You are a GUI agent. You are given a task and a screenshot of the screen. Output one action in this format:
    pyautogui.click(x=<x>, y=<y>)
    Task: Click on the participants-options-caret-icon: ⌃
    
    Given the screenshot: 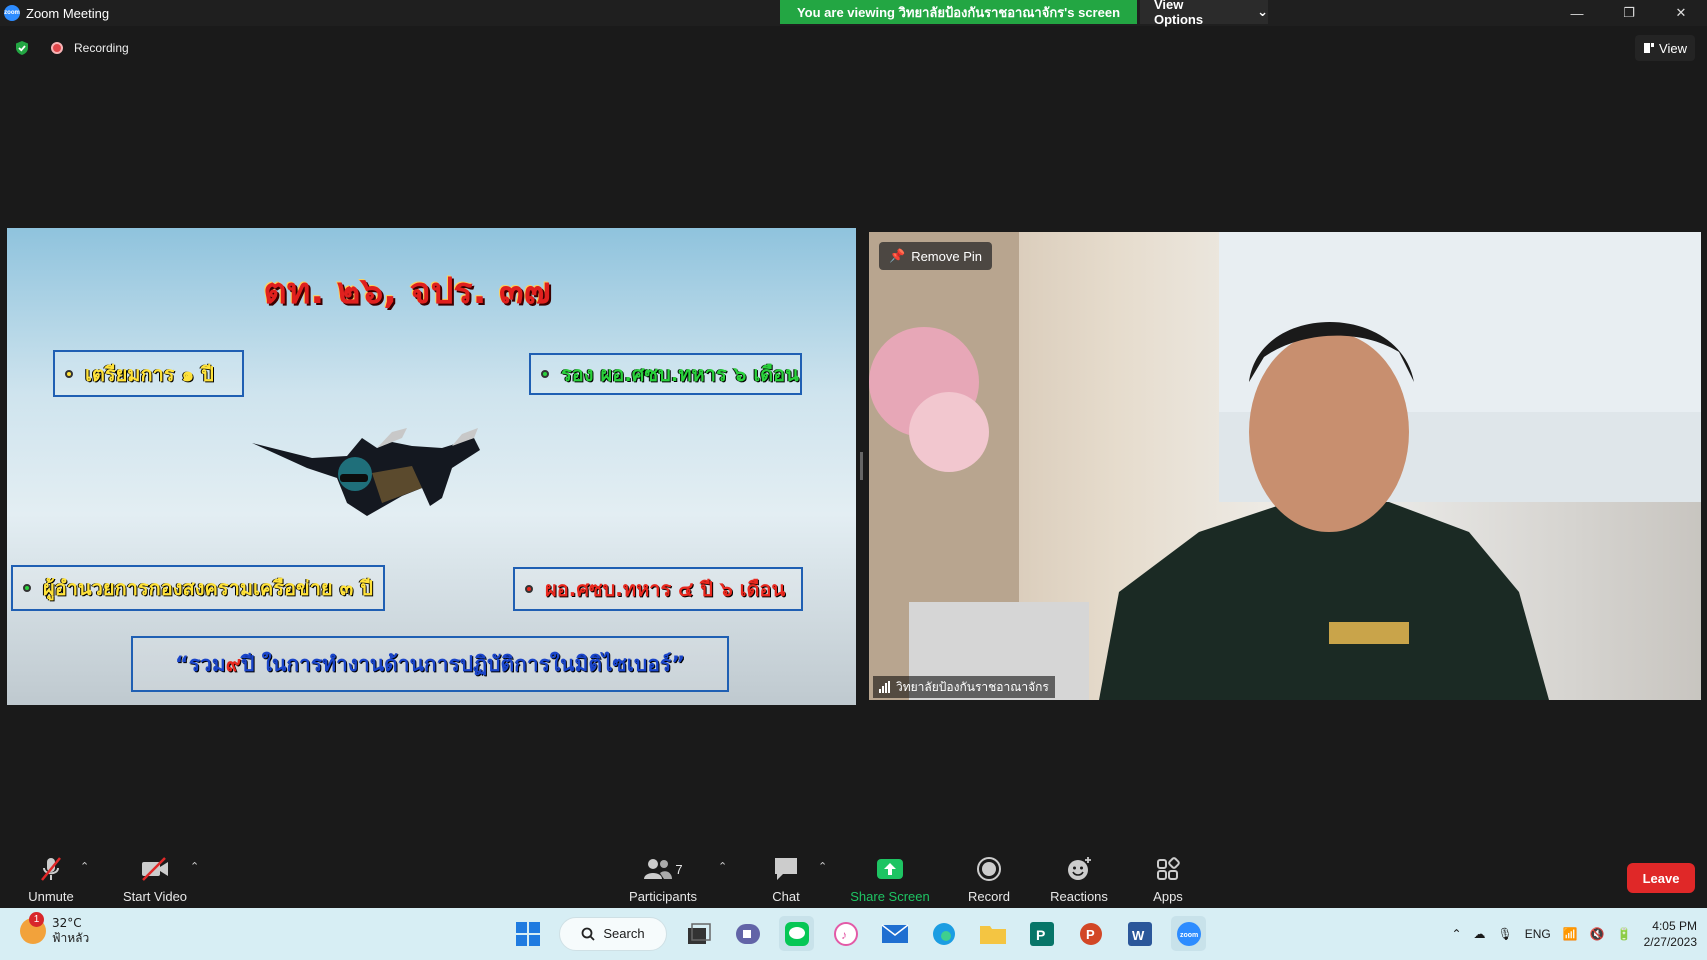 What is the action you would take?
    pyautogui.click(x=722, y=866)
    